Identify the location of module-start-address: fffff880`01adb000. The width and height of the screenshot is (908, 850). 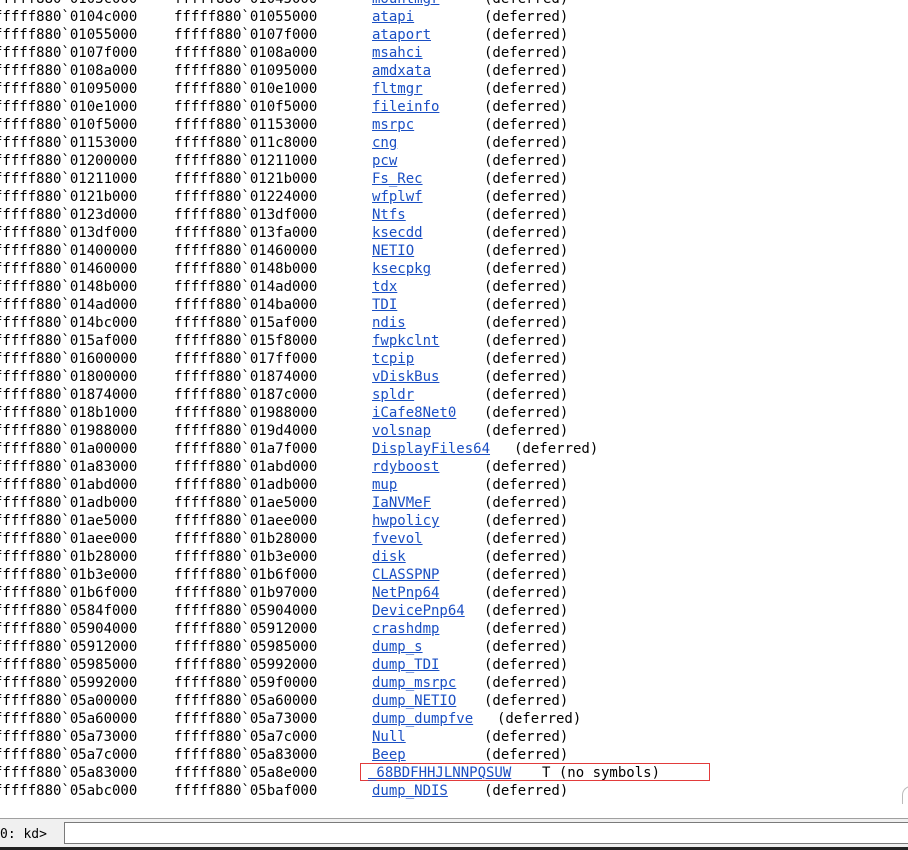
(69, 503).